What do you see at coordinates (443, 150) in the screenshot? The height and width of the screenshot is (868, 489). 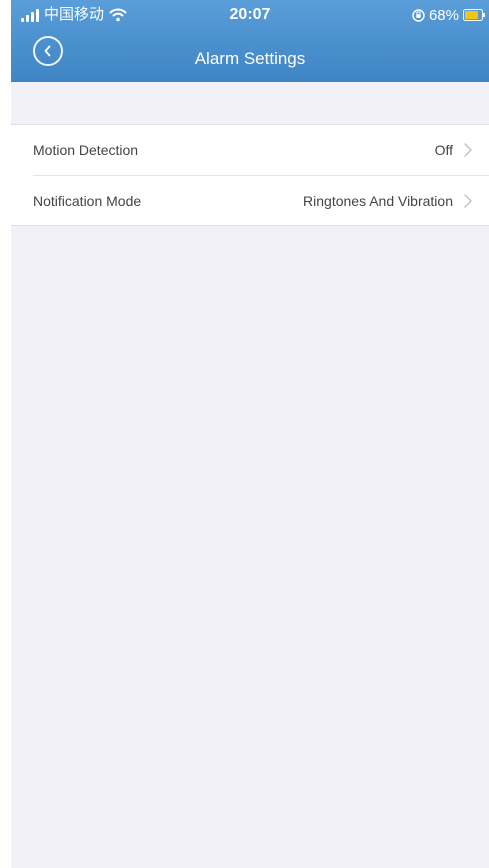 I see `motion-detection-value: Off` at bounding box center [443, 150].